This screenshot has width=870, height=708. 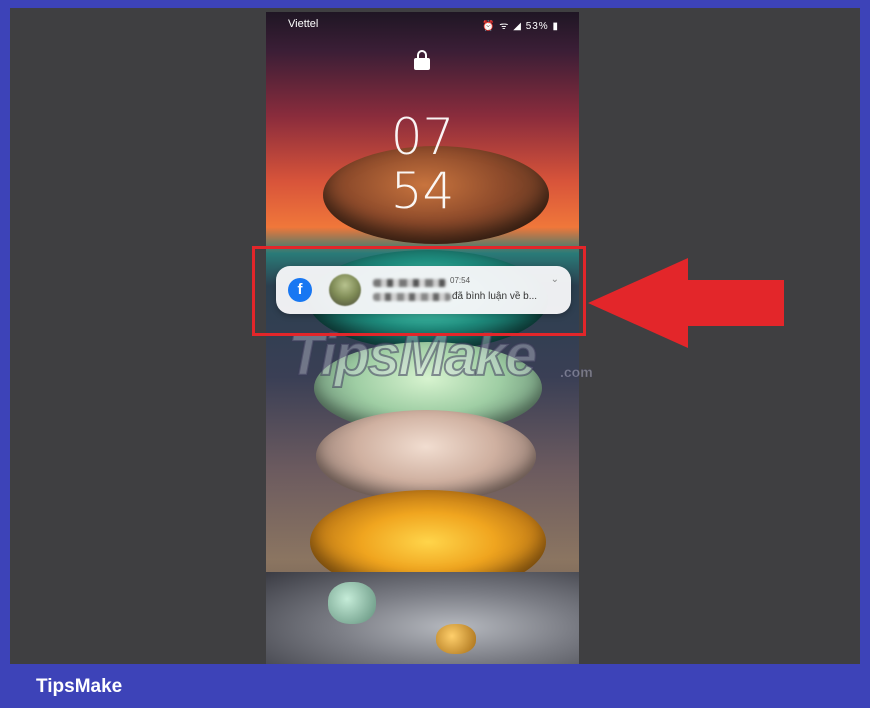 What do you see at coordinates (422, 618) in the screenshot?
I see `wallpaper-sand` at bounding box center [422, 618].